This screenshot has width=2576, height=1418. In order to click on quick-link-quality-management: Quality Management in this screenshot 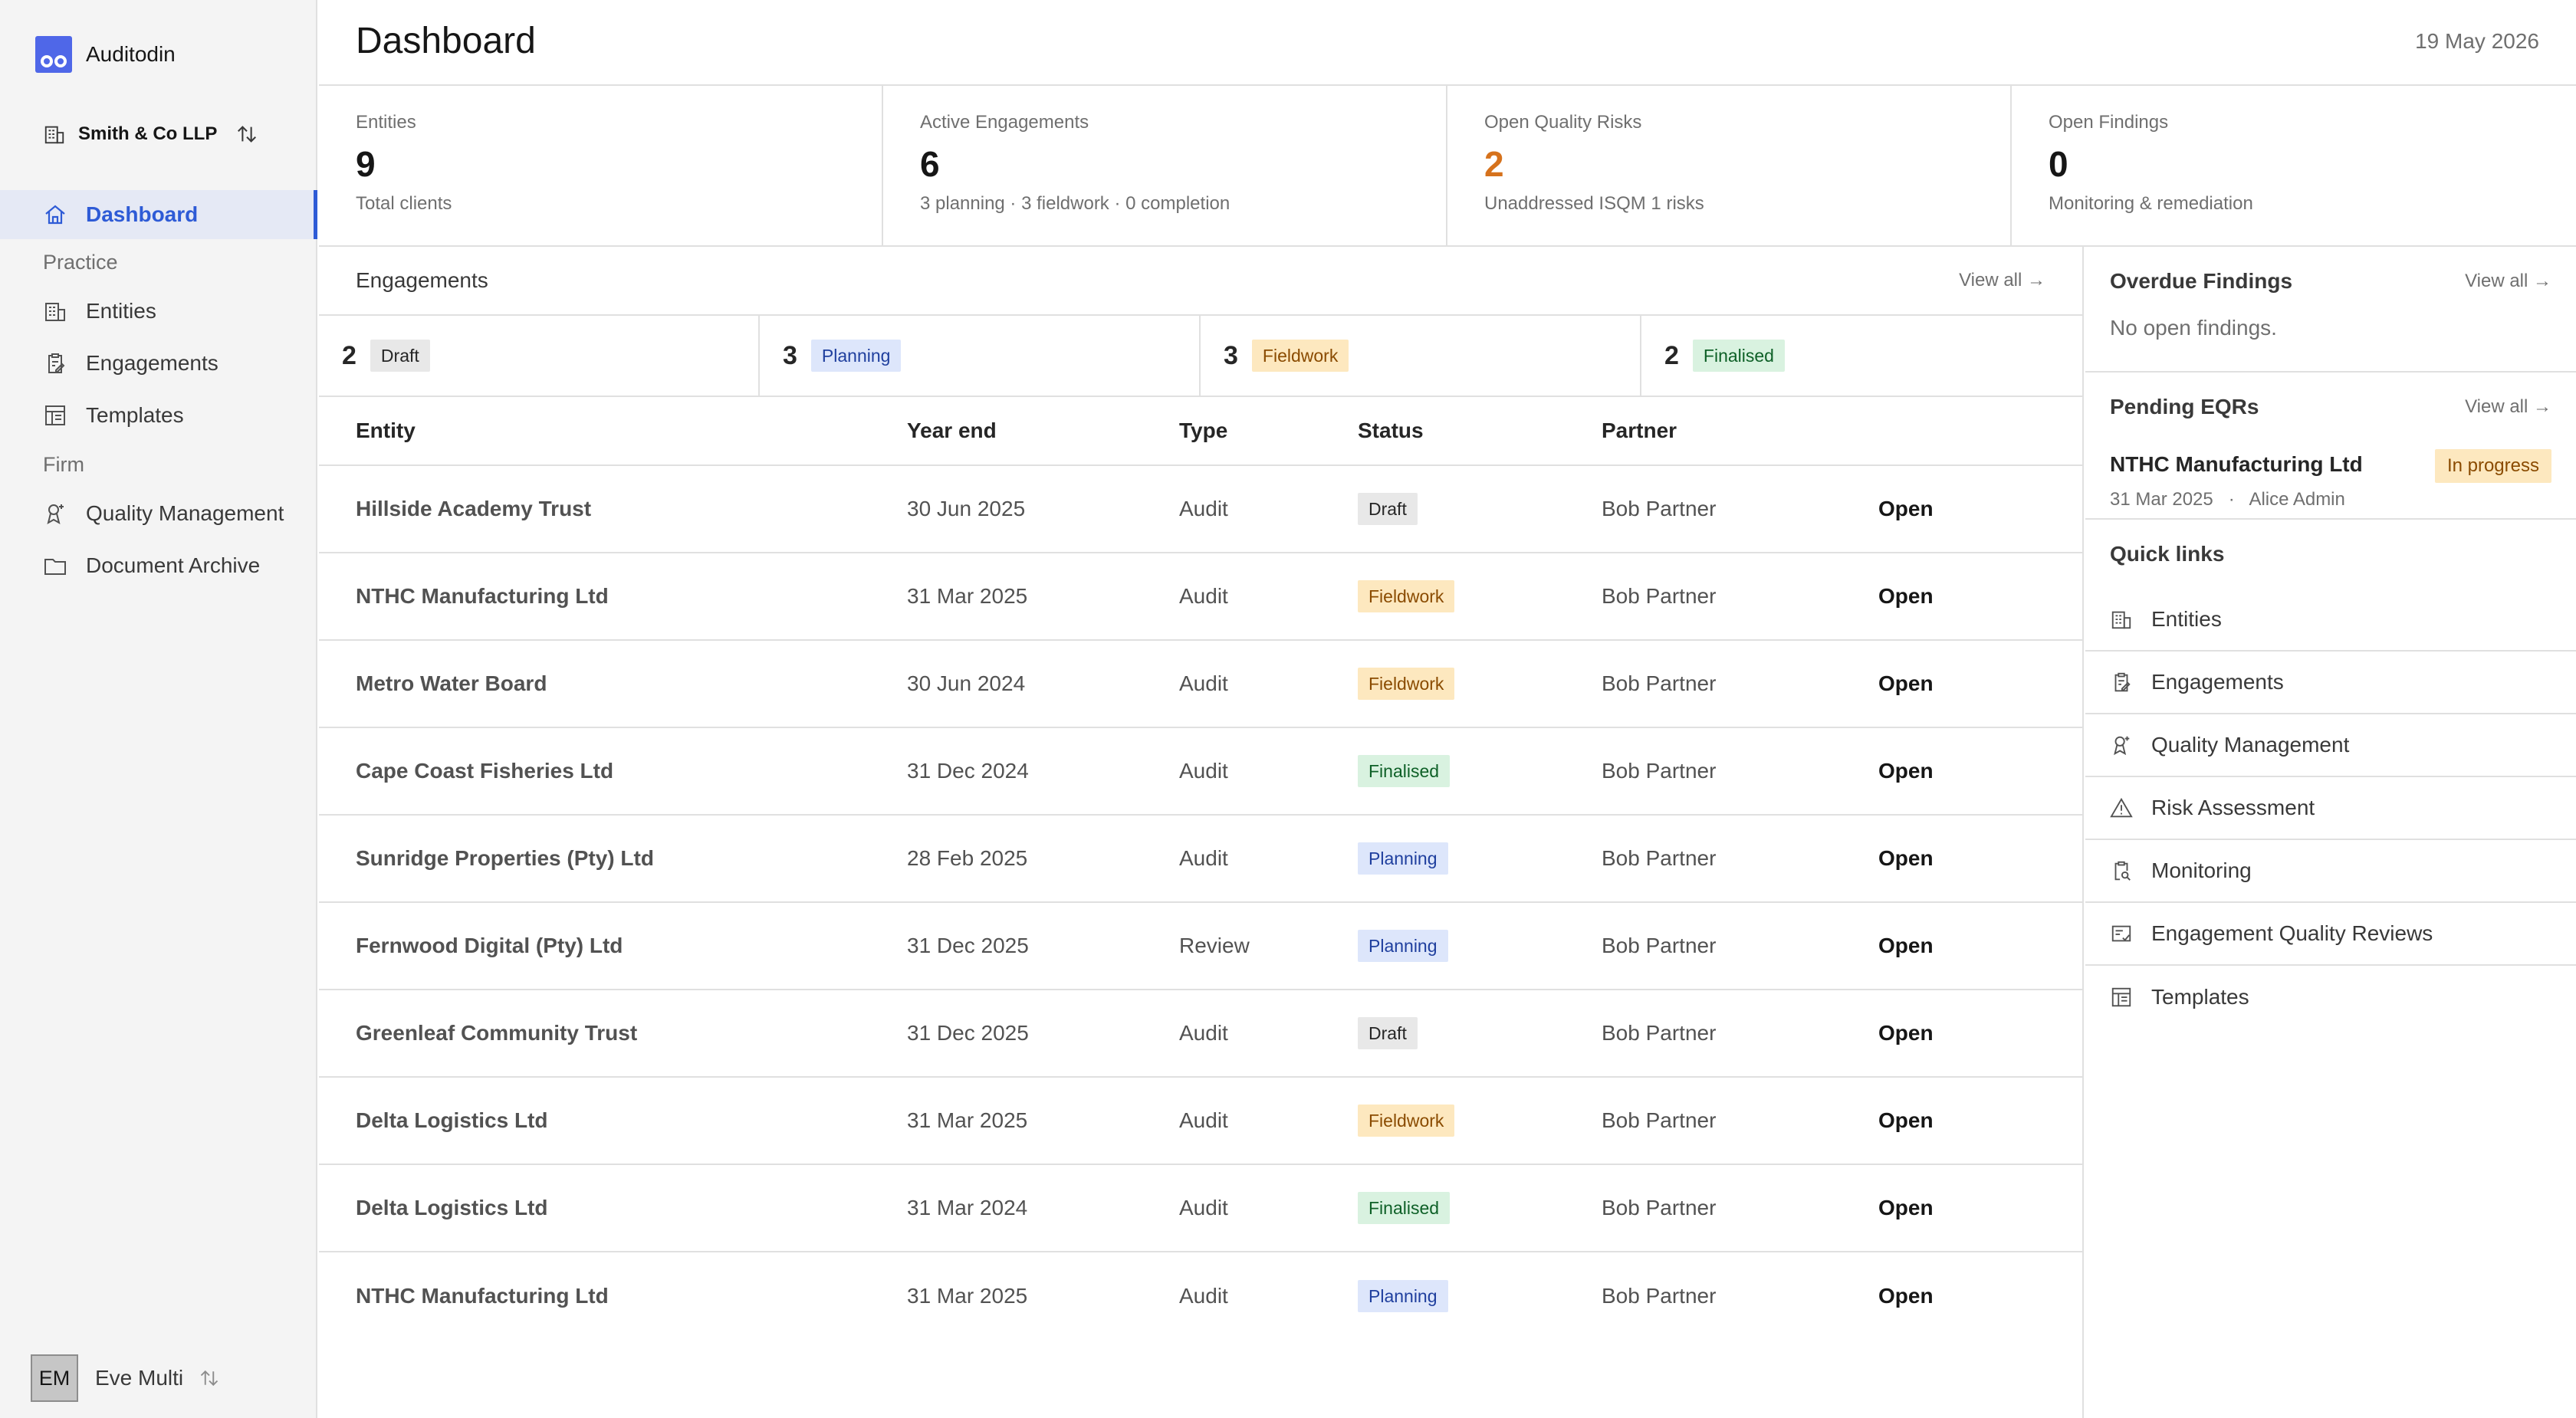, I will do `click(2330, 746)`.